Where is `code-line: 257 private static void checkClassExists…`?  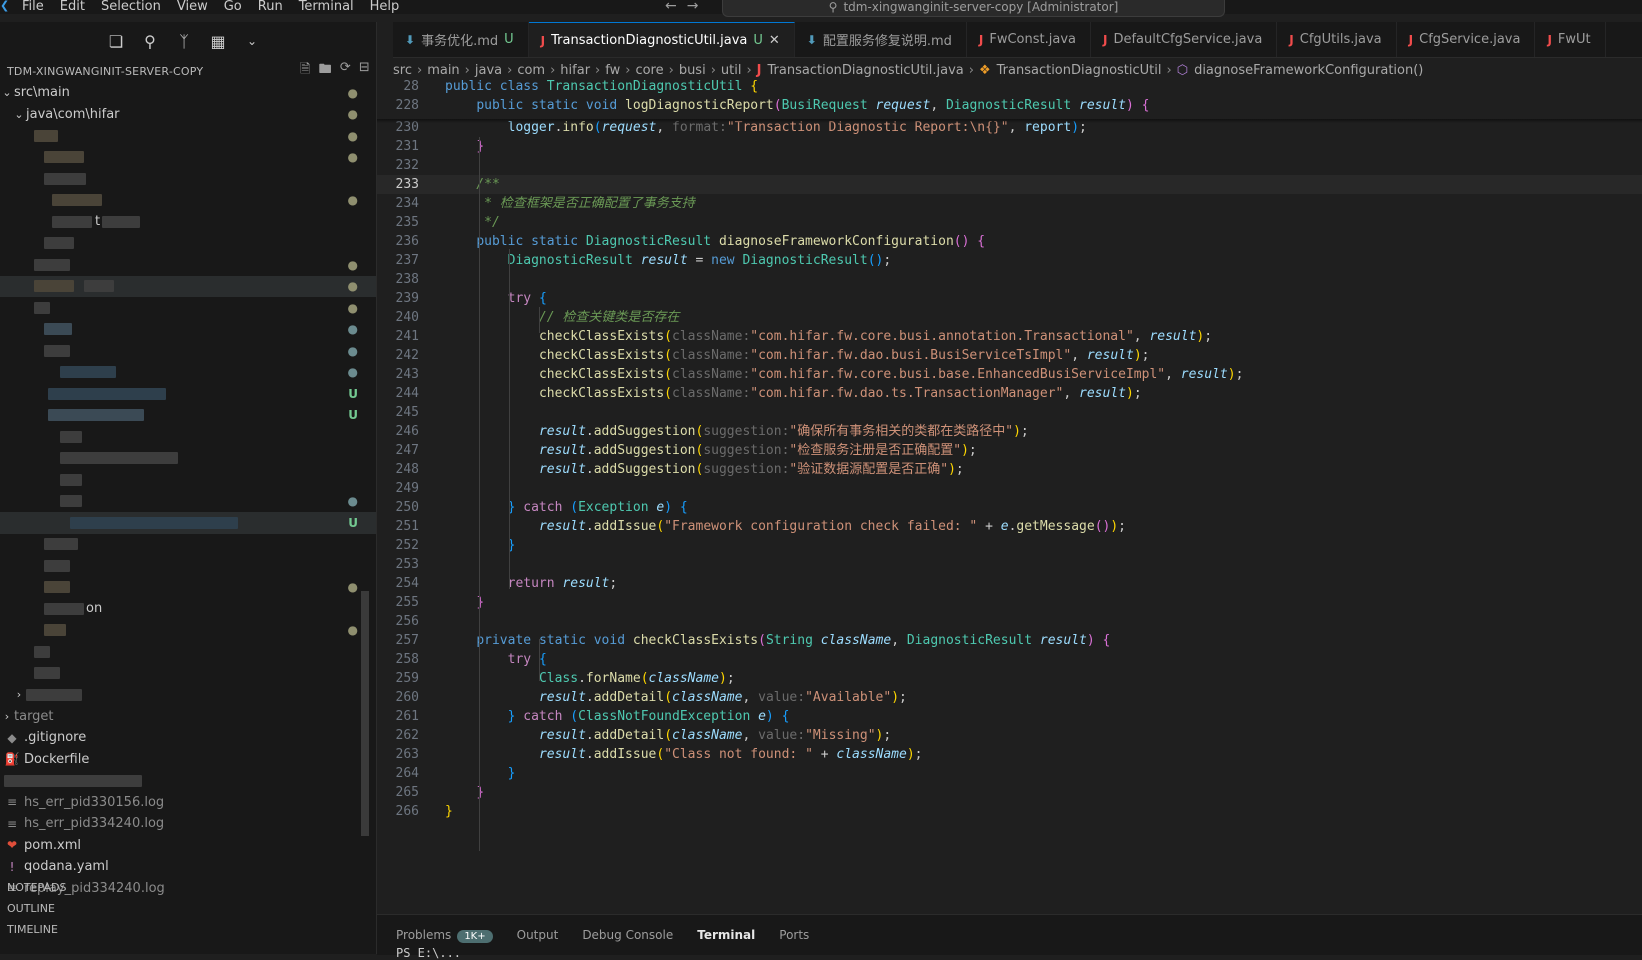
code-line: 257 private static void checkClassExists… is located at coordinates (1009, 640).